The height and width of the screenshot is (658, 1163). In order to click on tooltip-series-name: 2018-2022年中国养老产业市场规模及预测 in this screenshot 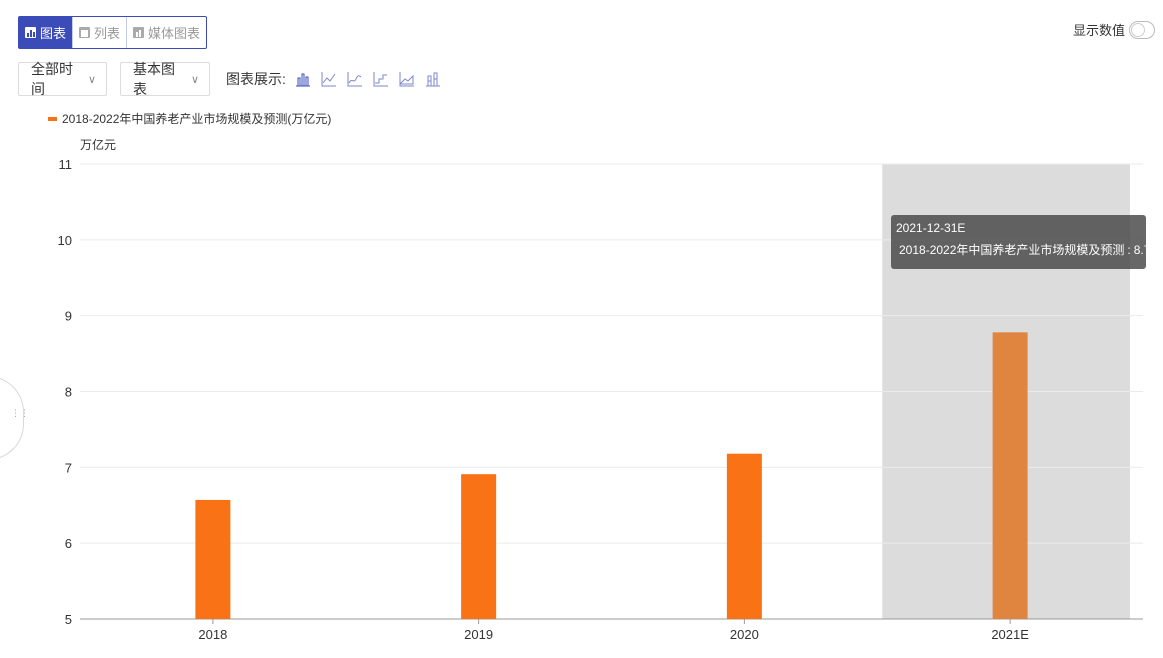, I will do `click(1012, 250)`.